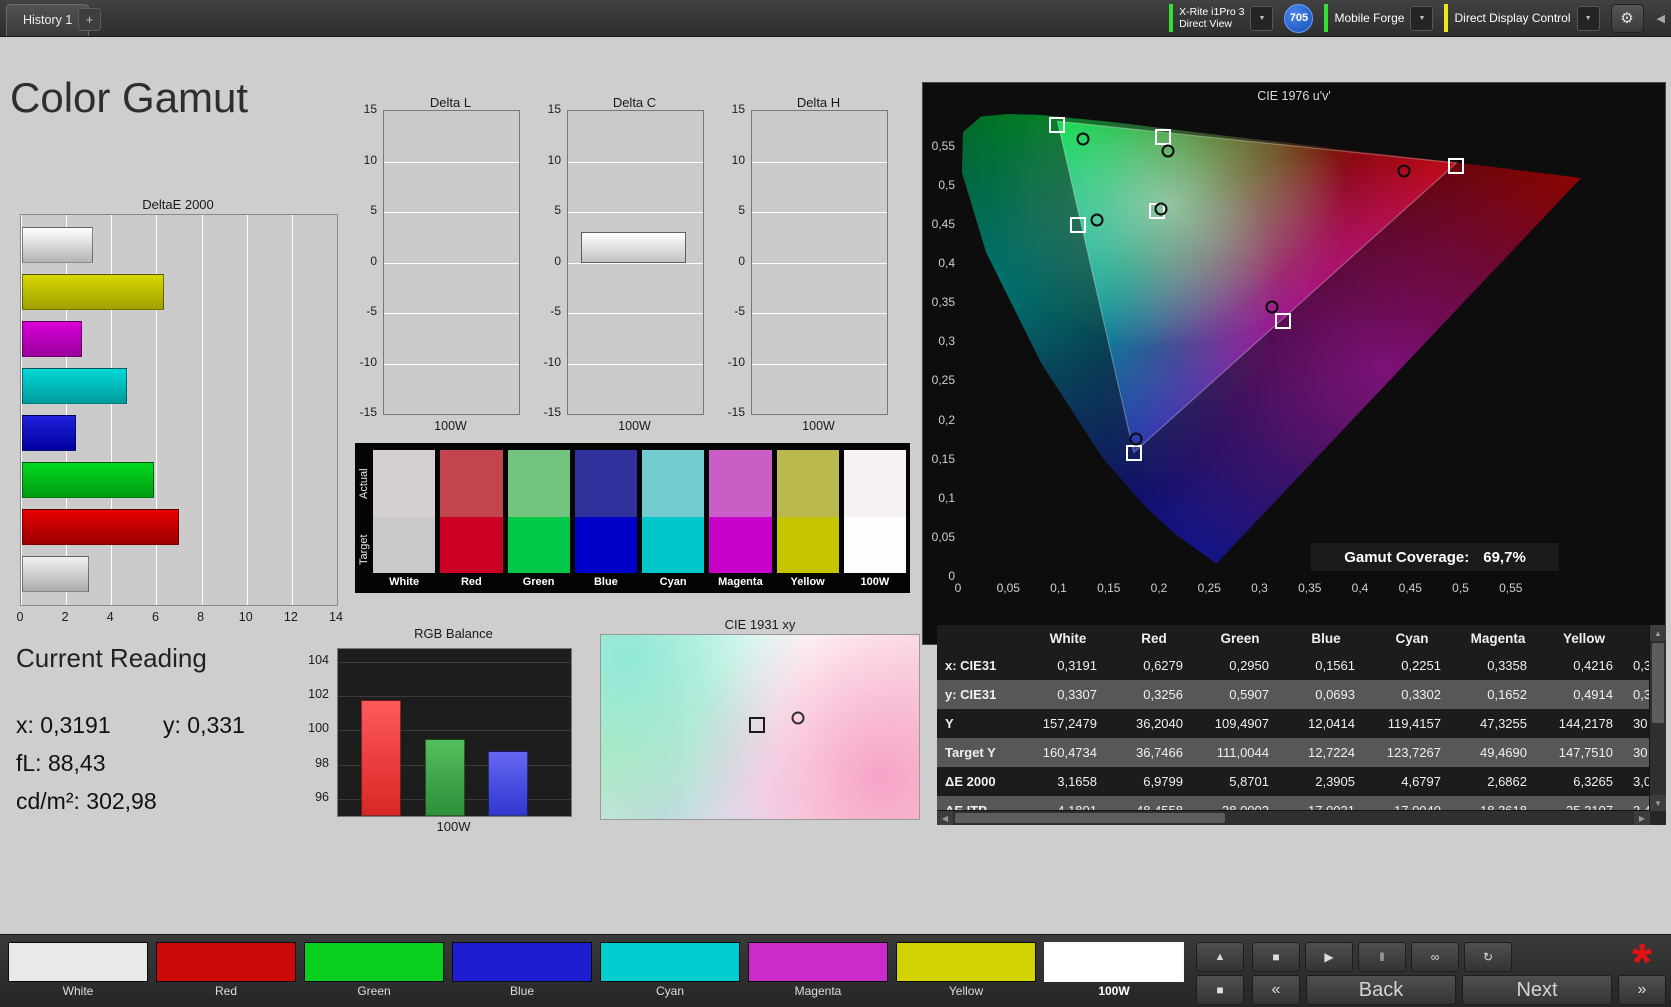 This screenshot has width=1671, height=1007. Describe the element at coordinates (1008, 588) in the screenshot. I see `cie-xtick: 0,05` at that location.